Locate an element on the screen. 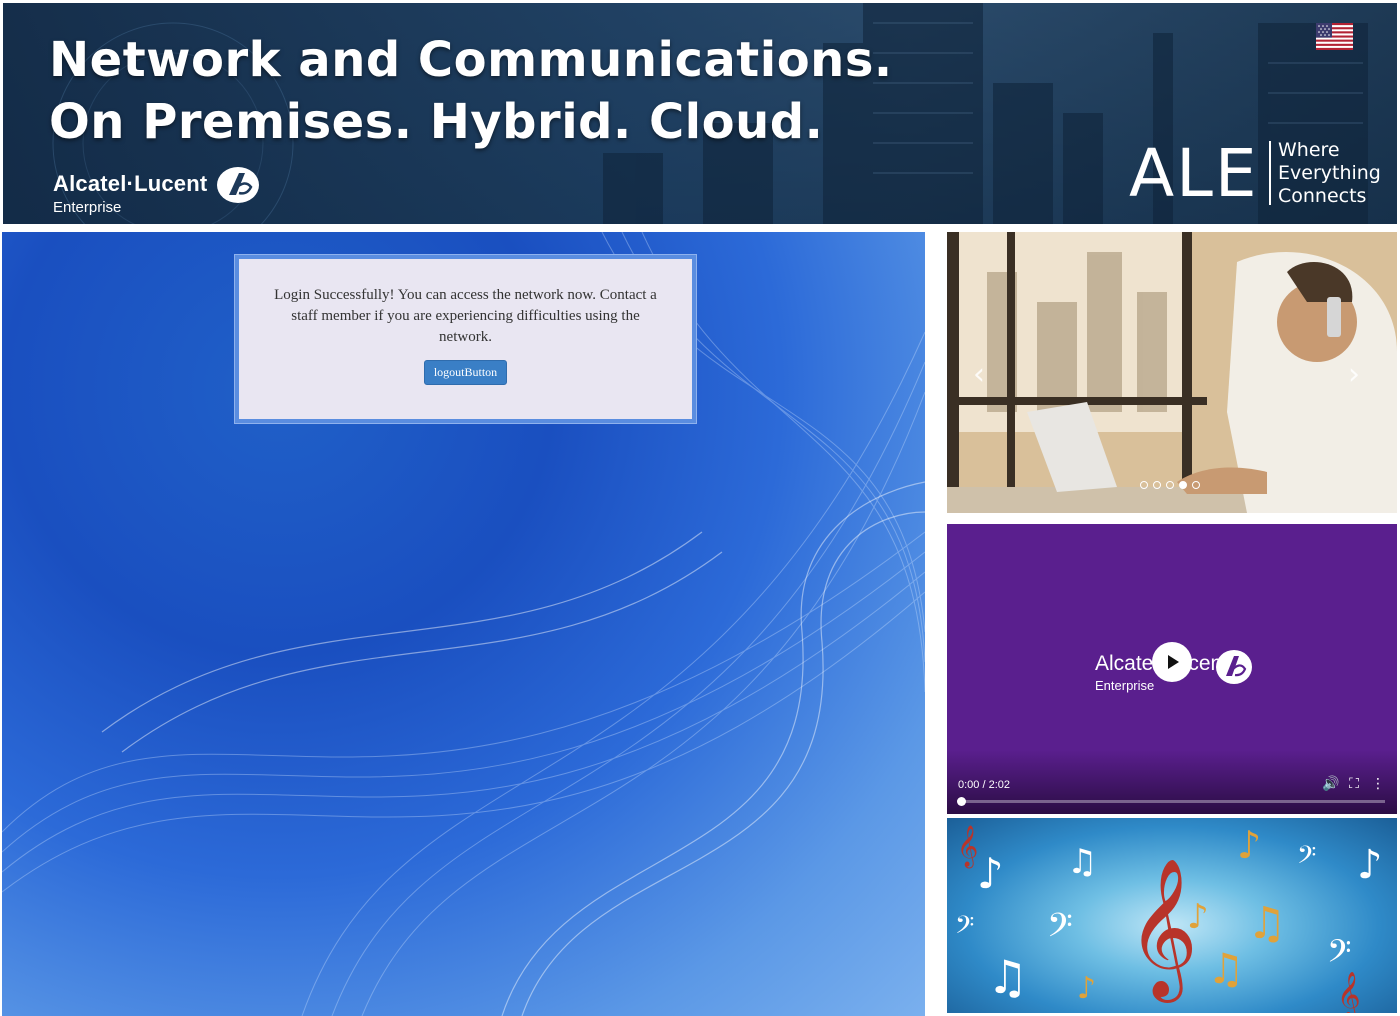  music-notes-graphic: ♪ ♫ 𝄢 ♫ 𝄢 ♪ 𝄢 𝄢 𝄞 𝄞 𝄞 ♪ ♫ ♪ ♫ ♪ is located at coordinates (1169, 918).